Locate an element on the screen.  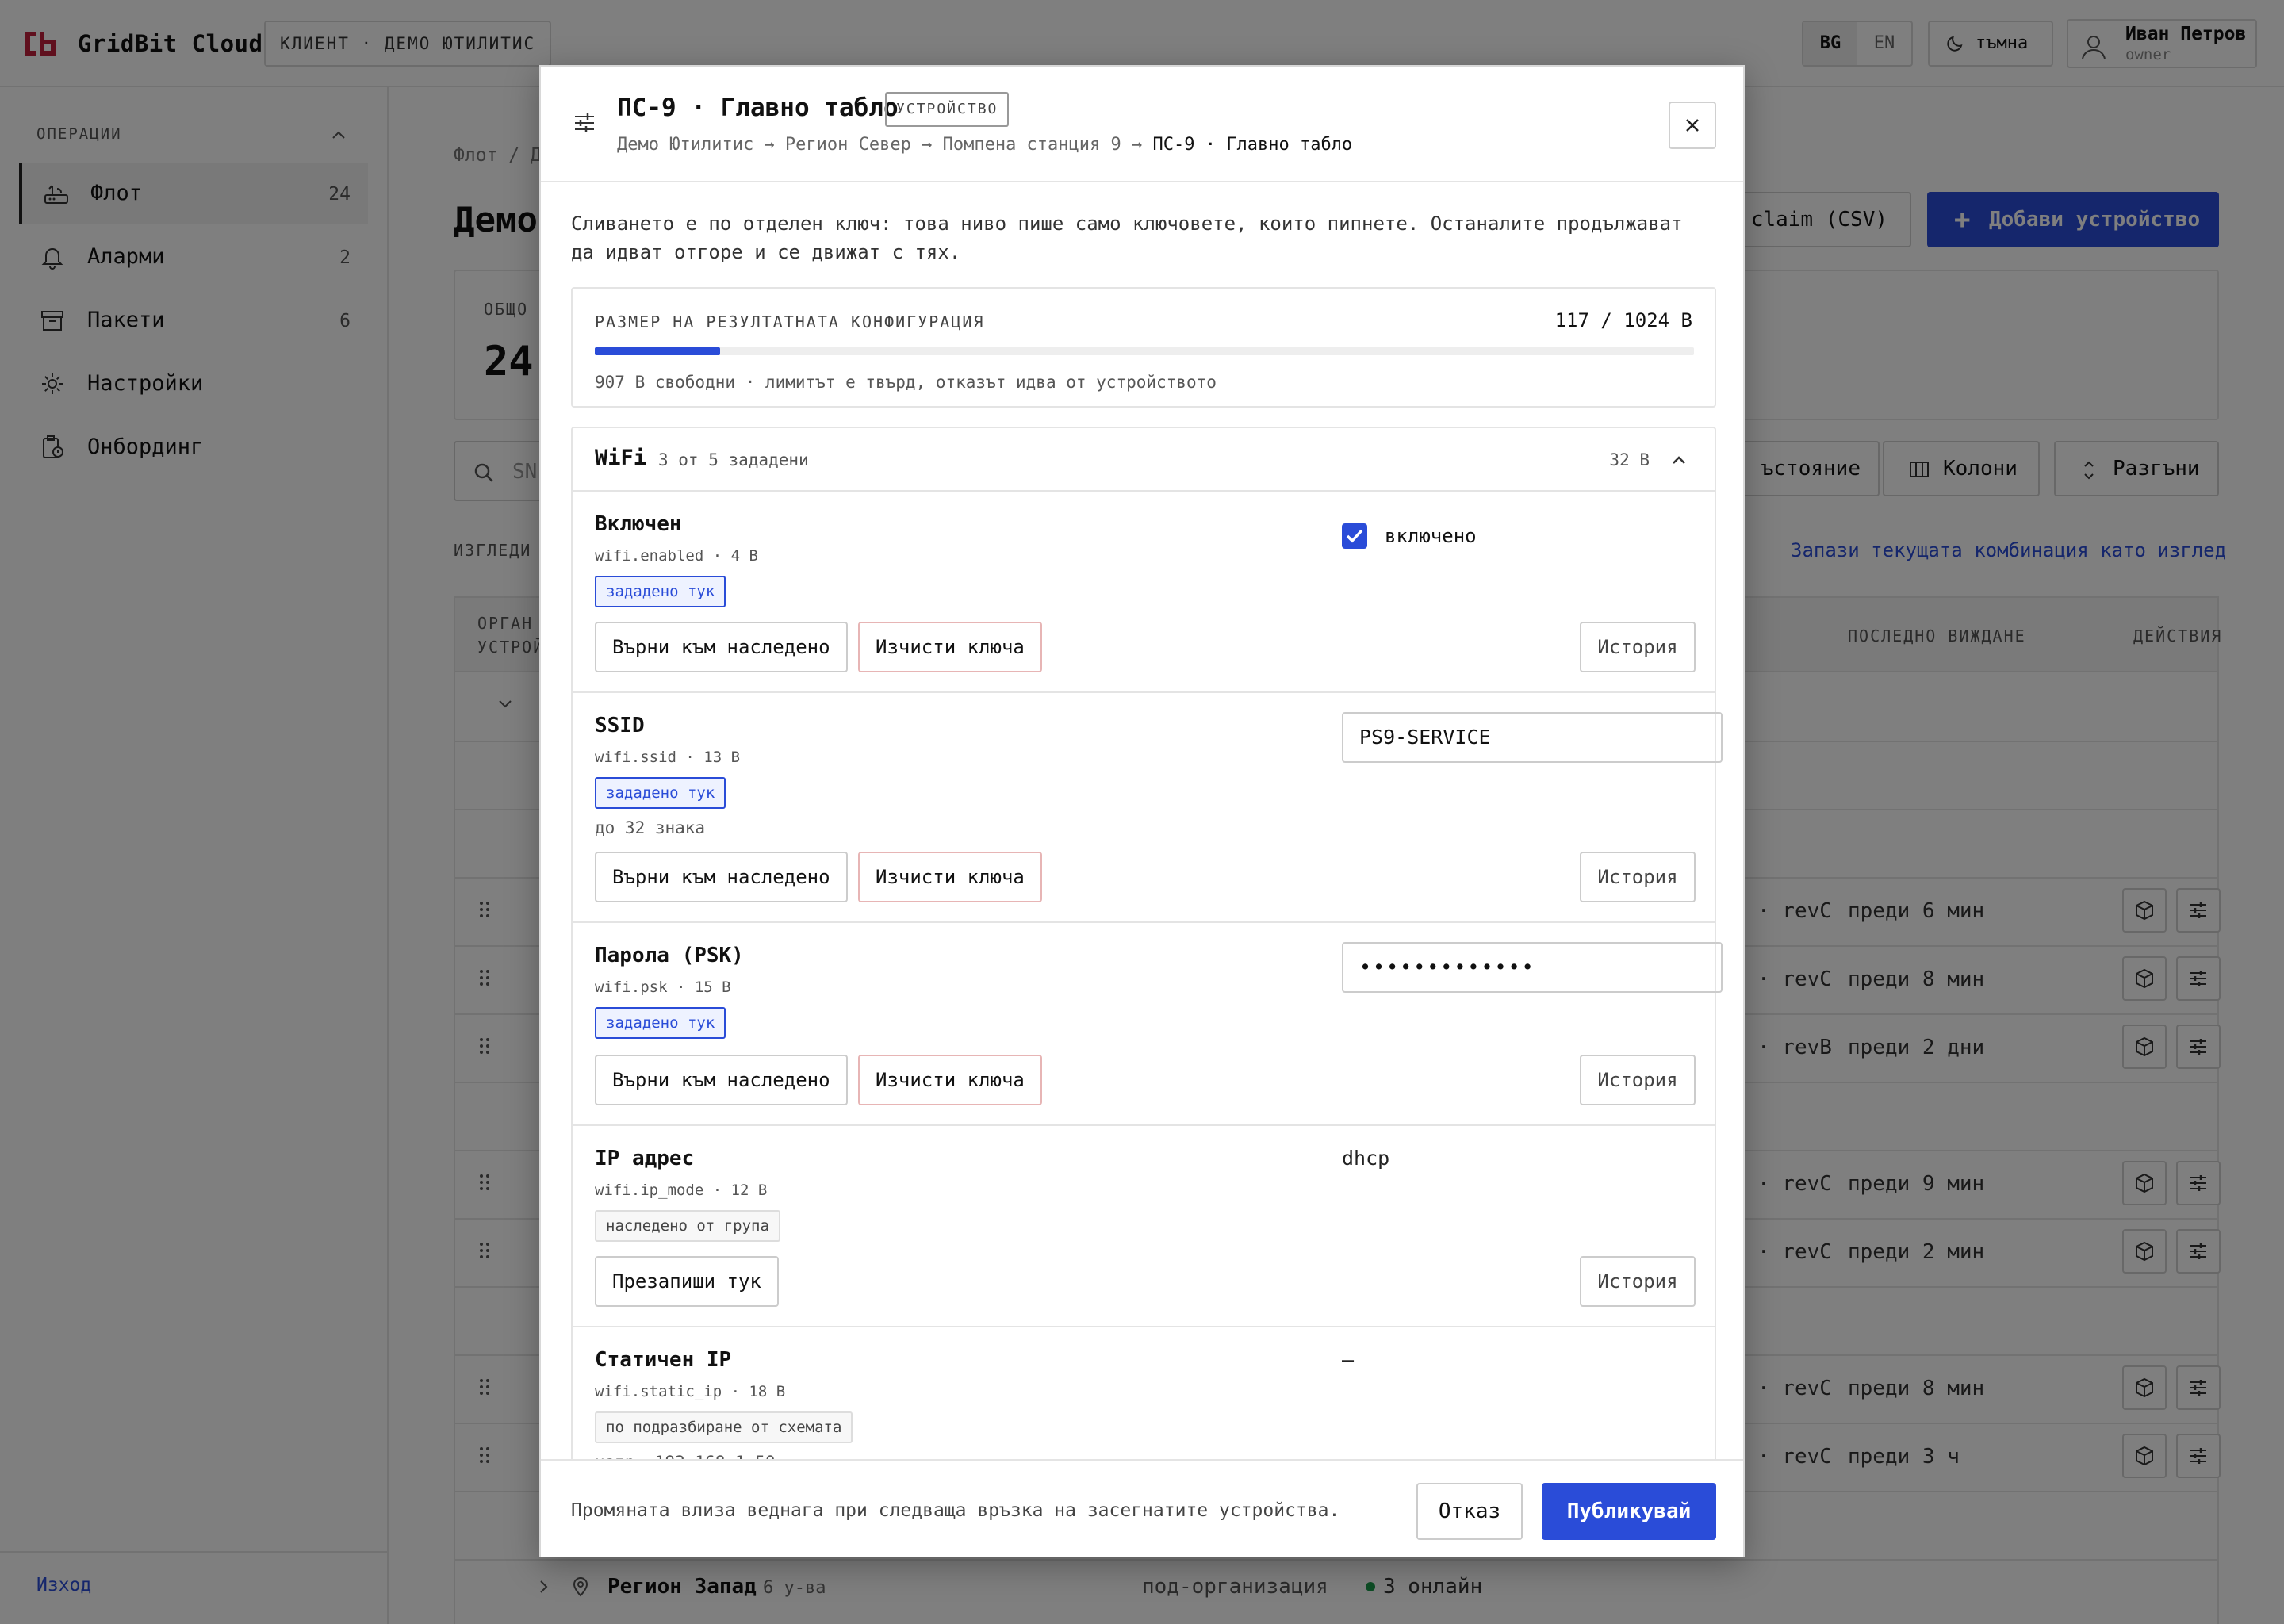
wifi-group-header: WiFi 3 от 5 зададени 32 B is located at coordinates (1144, 460).